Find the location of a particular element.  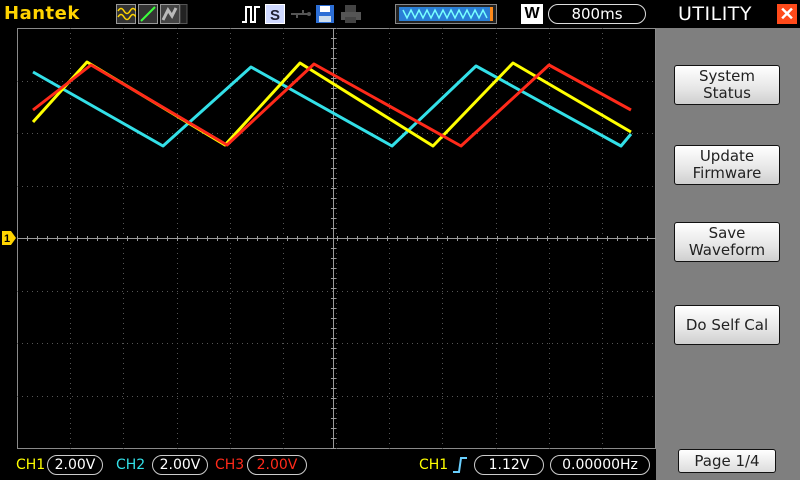

ch1-marker-label: 1 is located at coordinates (7, 239).